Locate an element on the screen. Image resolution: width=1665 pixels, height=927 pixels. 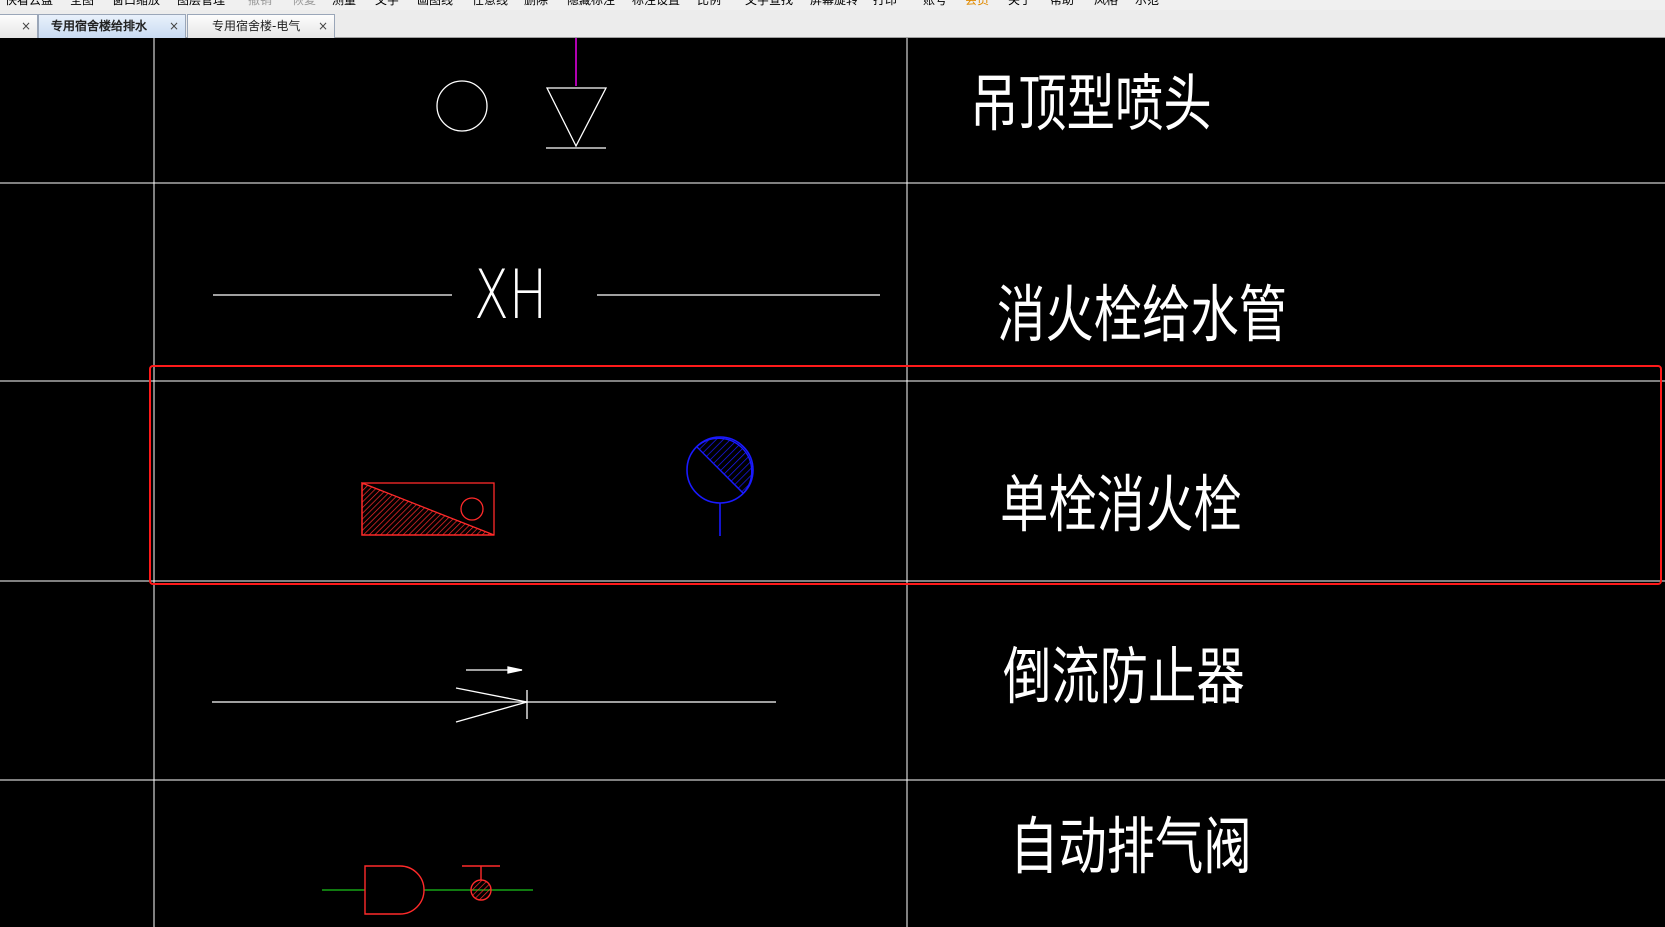
air-valve-ball is located at coordinates (481, 890).